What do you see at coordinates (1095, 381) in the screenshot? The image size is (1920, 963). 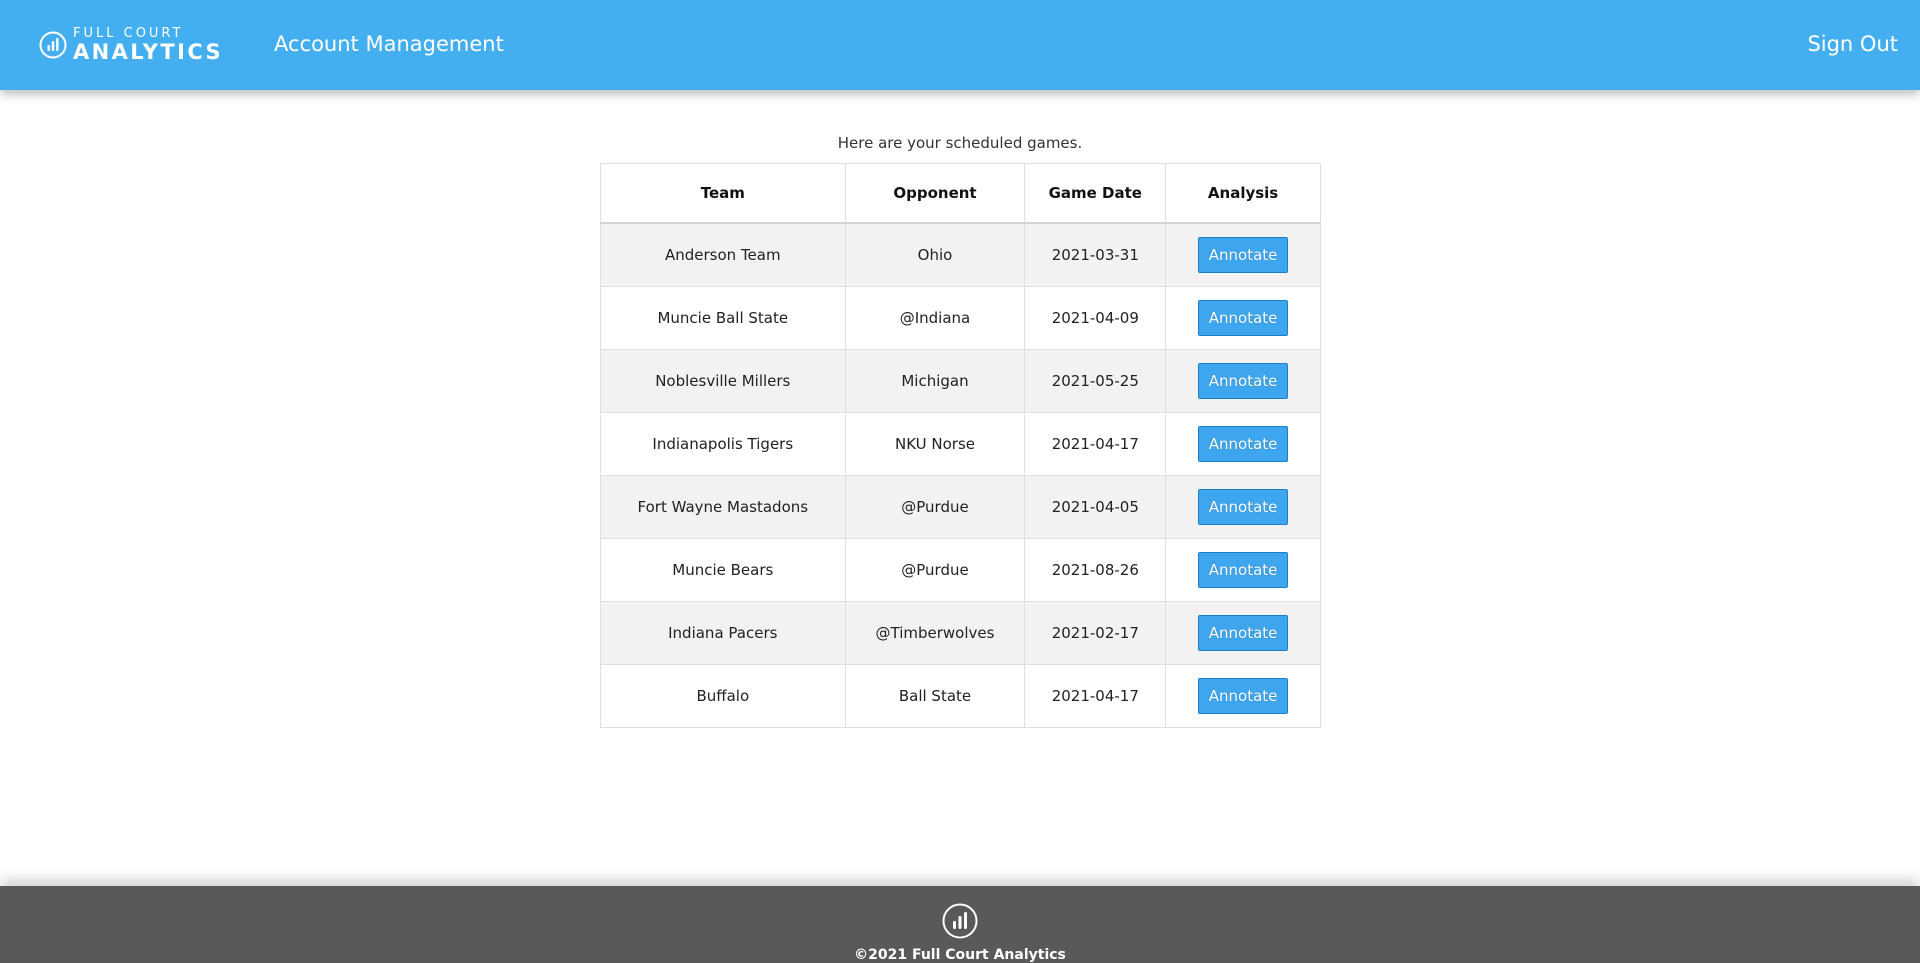 I see `game-date-cell: 2021-05-25` at bounding box center [1095, 381].